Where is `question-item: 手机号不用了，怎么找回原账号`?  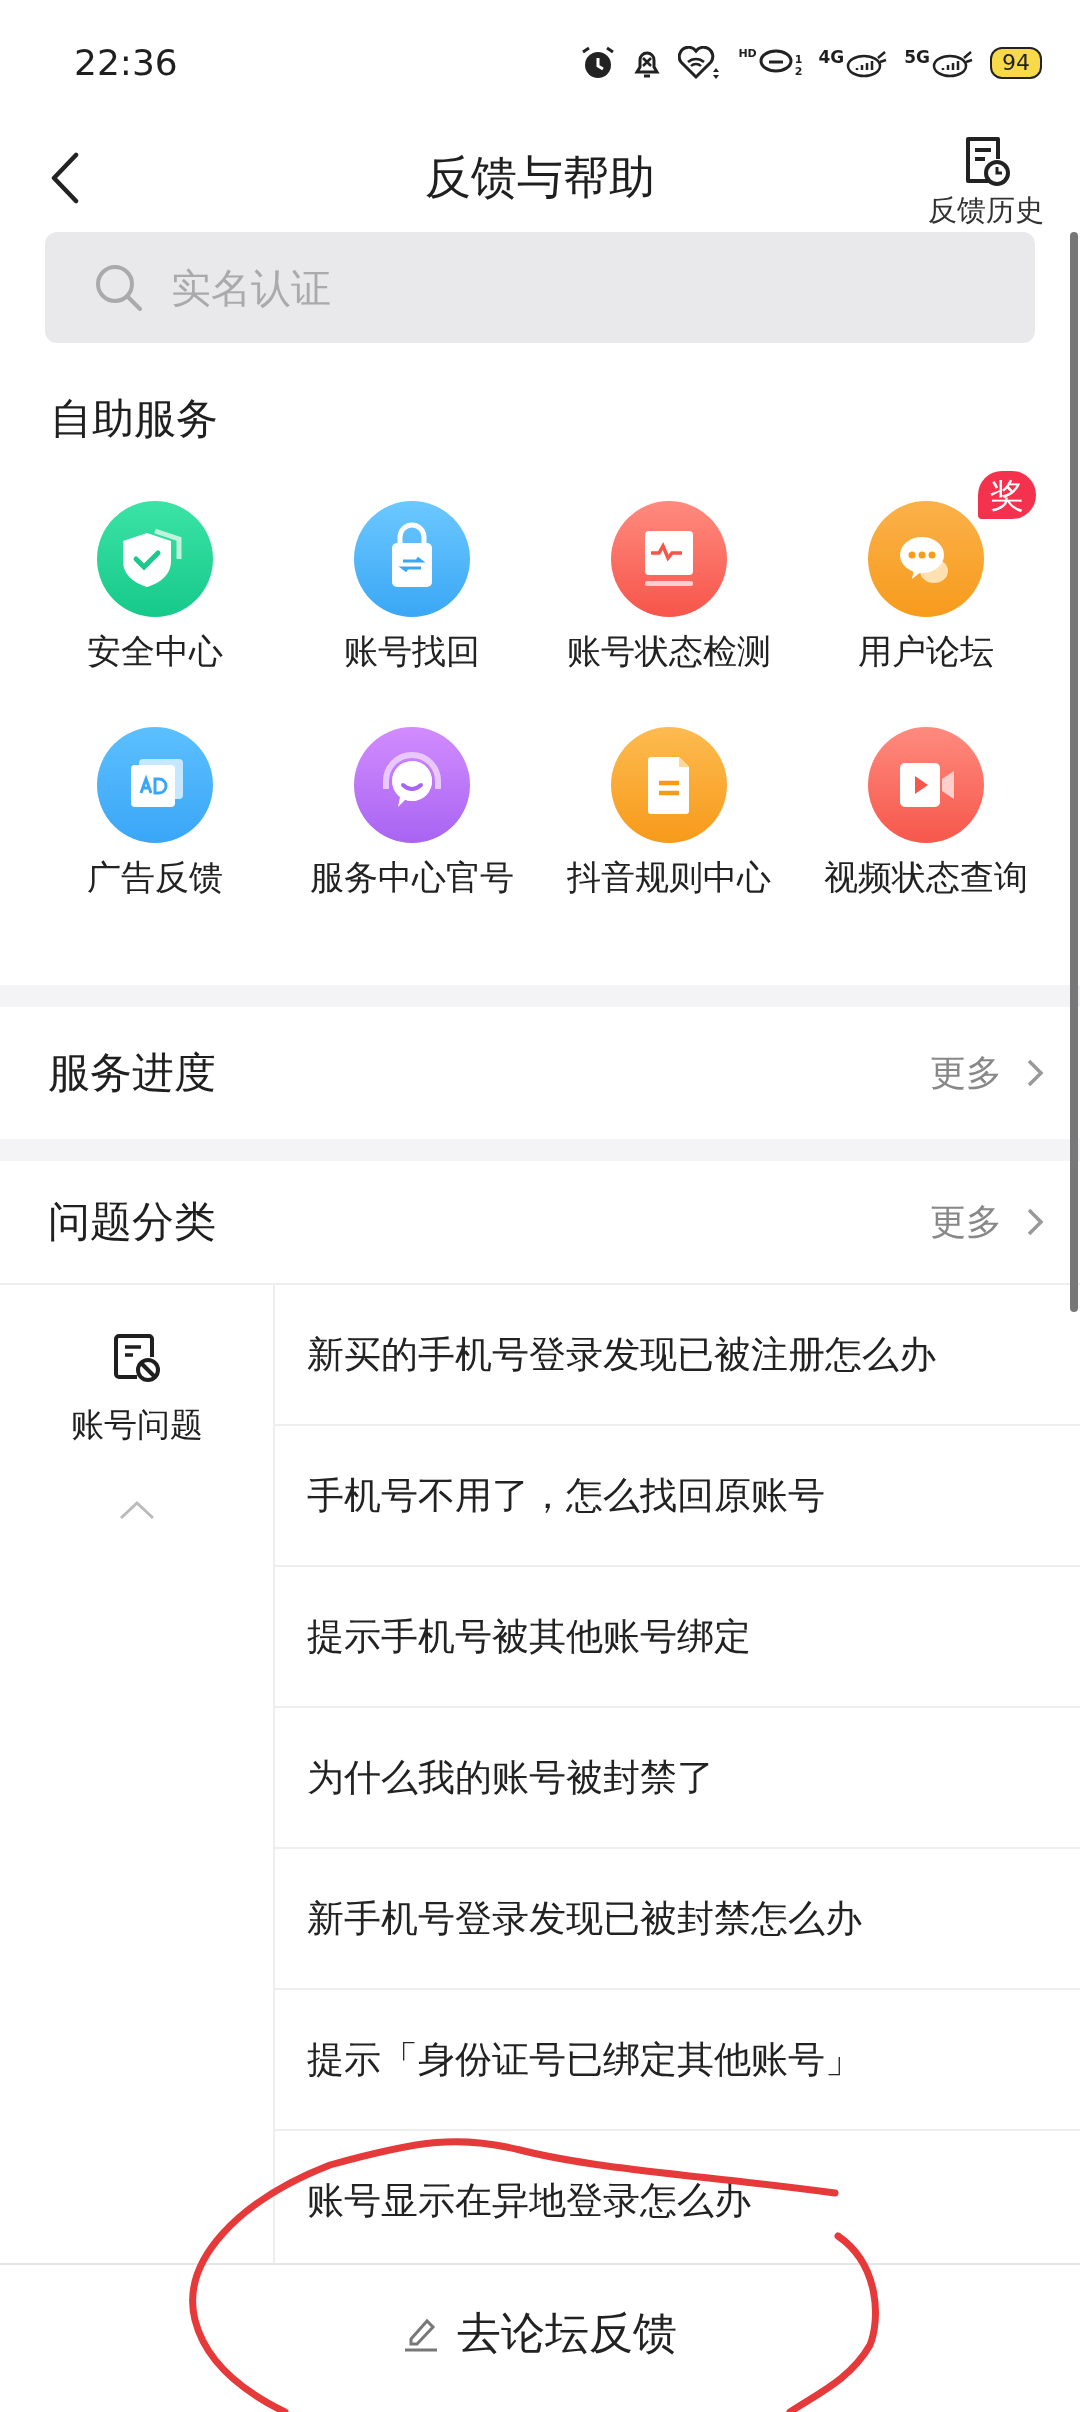
question-item: 手机号不用了，怎么找回原账号 is located at coordinates (677, 1496).